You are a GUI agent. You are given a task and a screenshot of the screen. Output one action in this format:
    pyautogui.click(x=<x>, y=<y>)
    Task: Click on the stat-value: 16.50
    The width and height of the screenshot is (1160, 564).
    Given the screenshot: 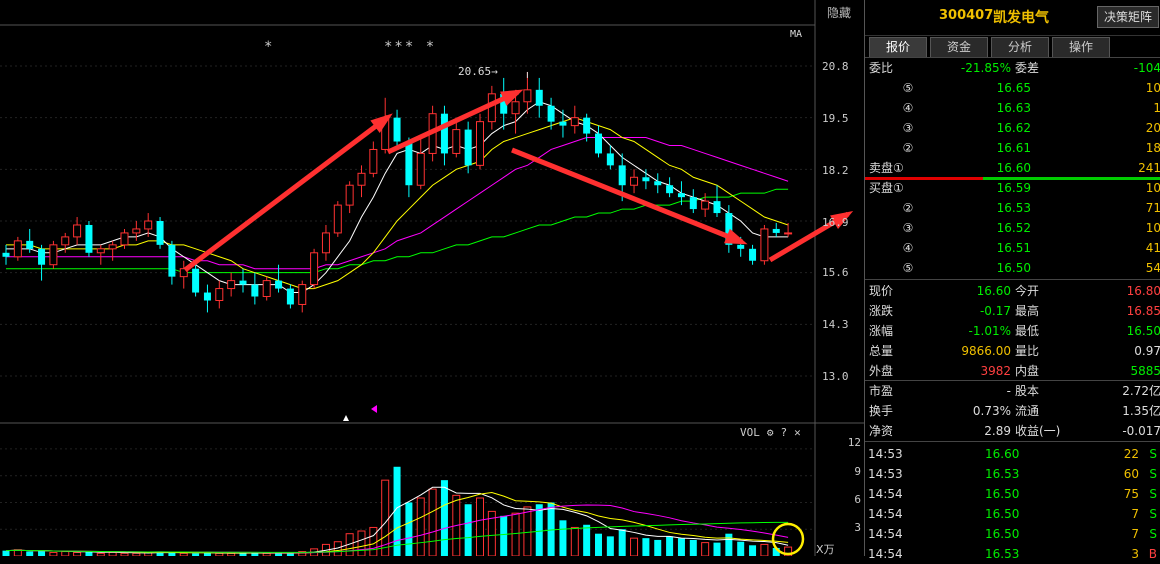 What is the action you would take?
    pyautogui.click(x=1143, y=331)
    